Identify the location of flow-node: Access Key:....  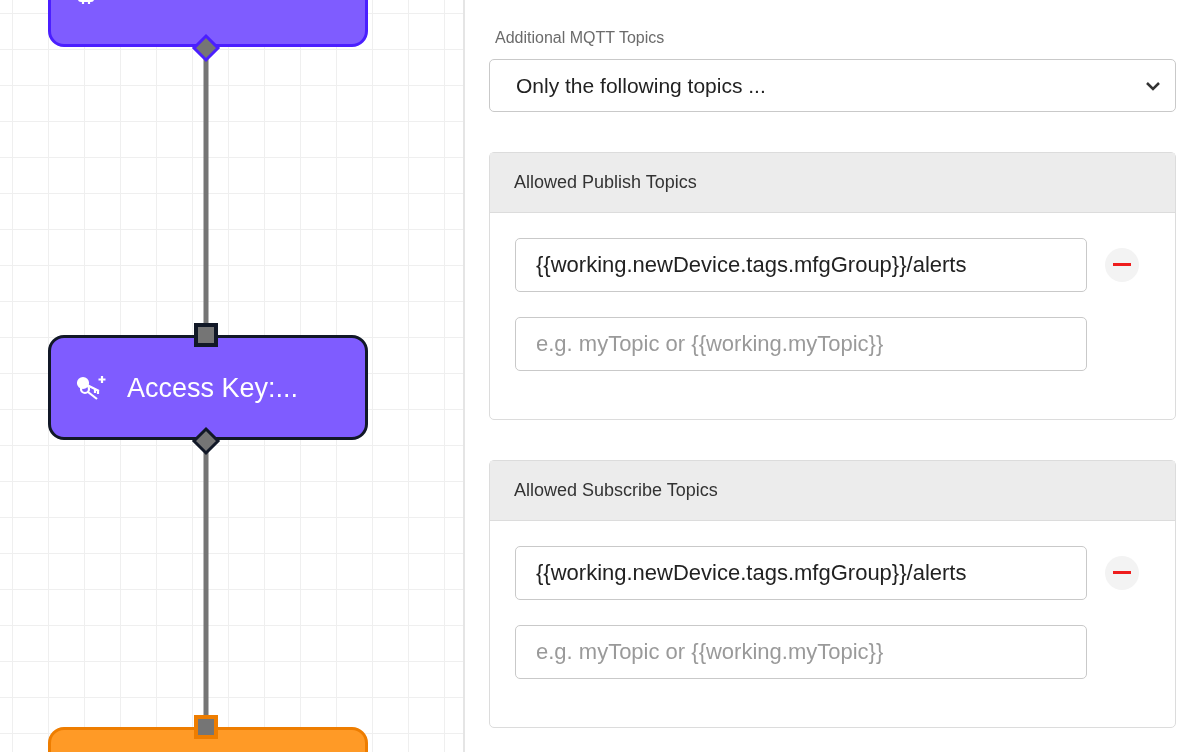
(208, 387).